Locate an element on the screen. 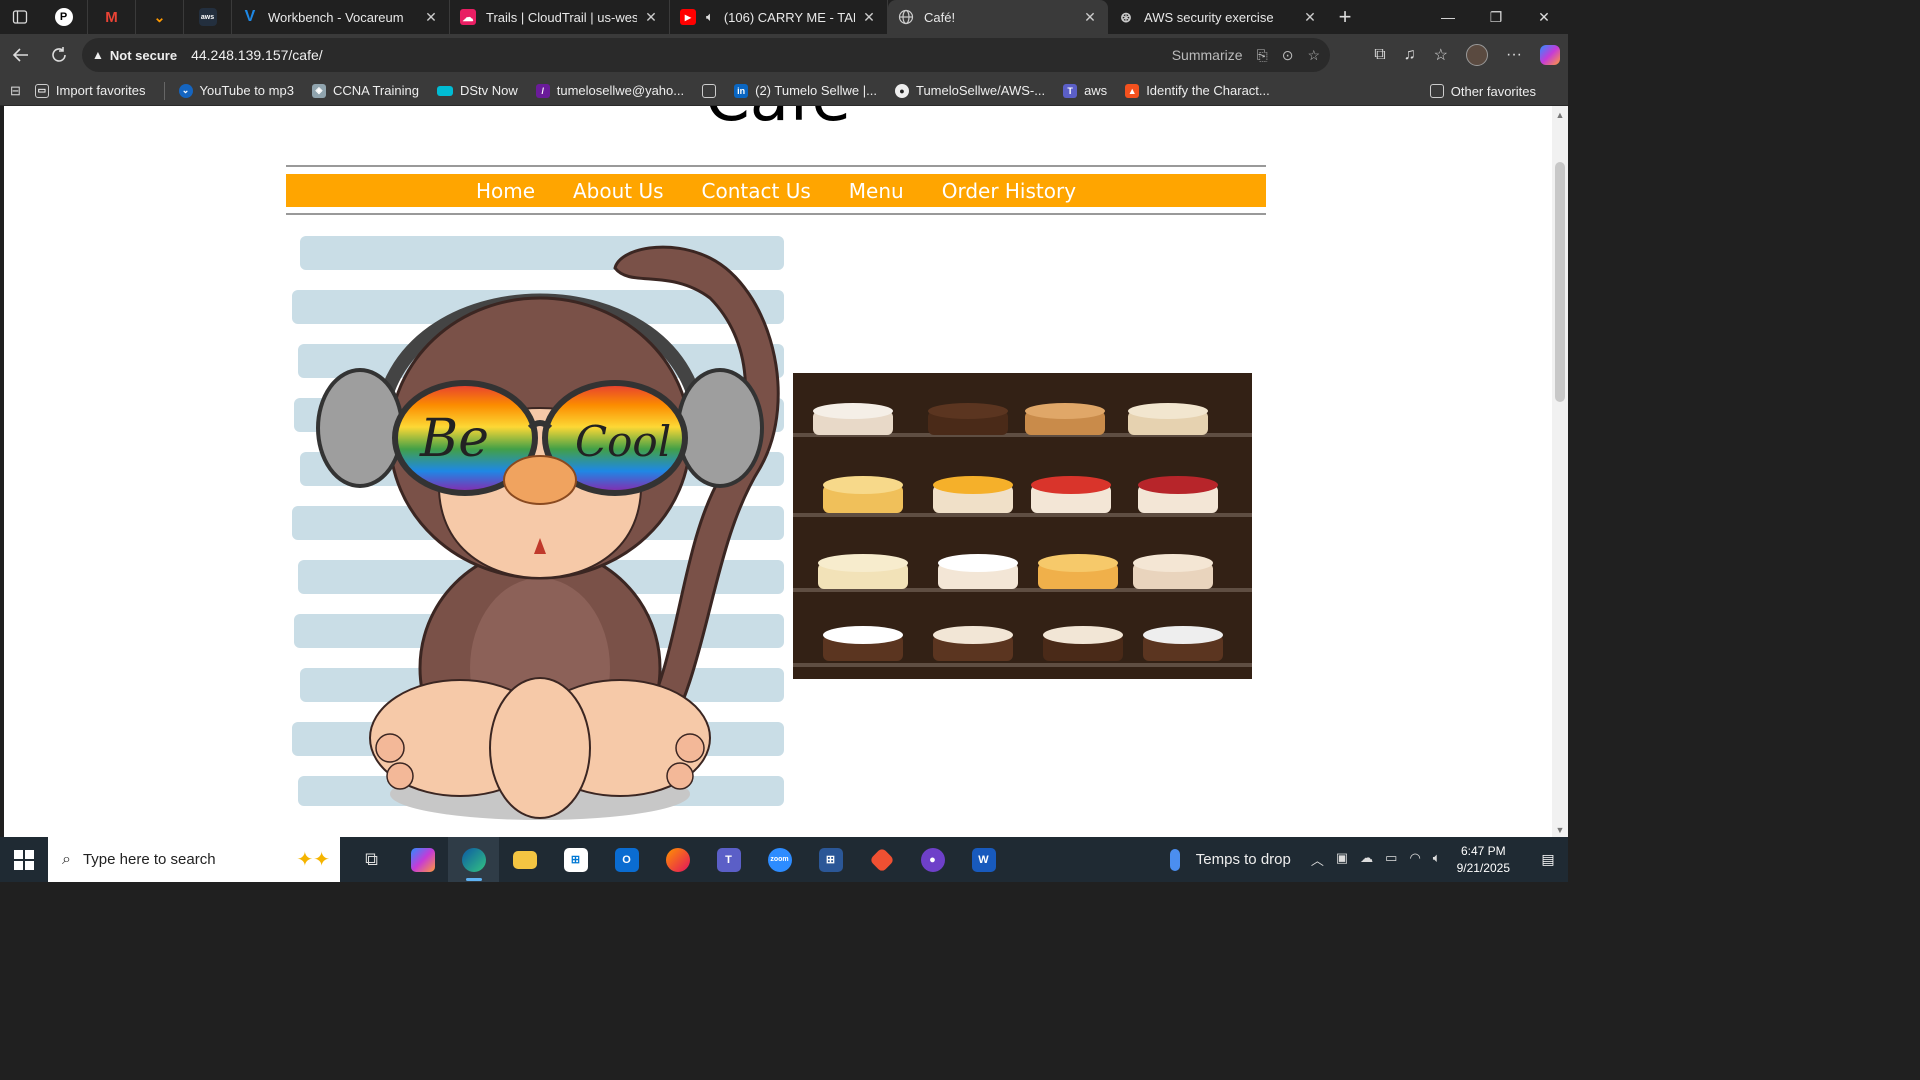 The image size is (1920, 1080). new-tab-button: + is located at coordinates (1345, 17).